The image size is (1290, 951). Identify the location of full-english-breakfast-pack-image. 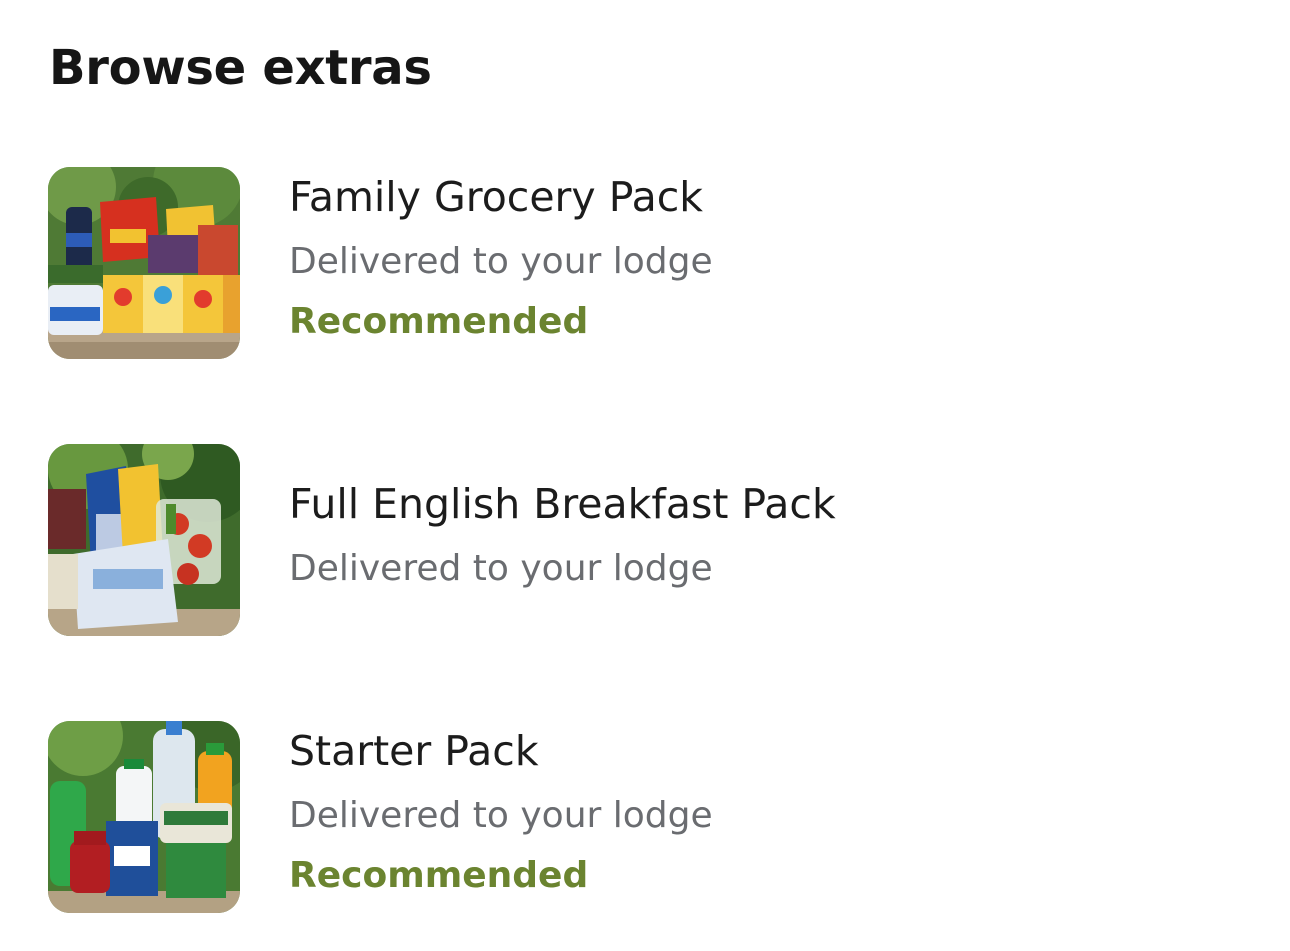
(144, 540).